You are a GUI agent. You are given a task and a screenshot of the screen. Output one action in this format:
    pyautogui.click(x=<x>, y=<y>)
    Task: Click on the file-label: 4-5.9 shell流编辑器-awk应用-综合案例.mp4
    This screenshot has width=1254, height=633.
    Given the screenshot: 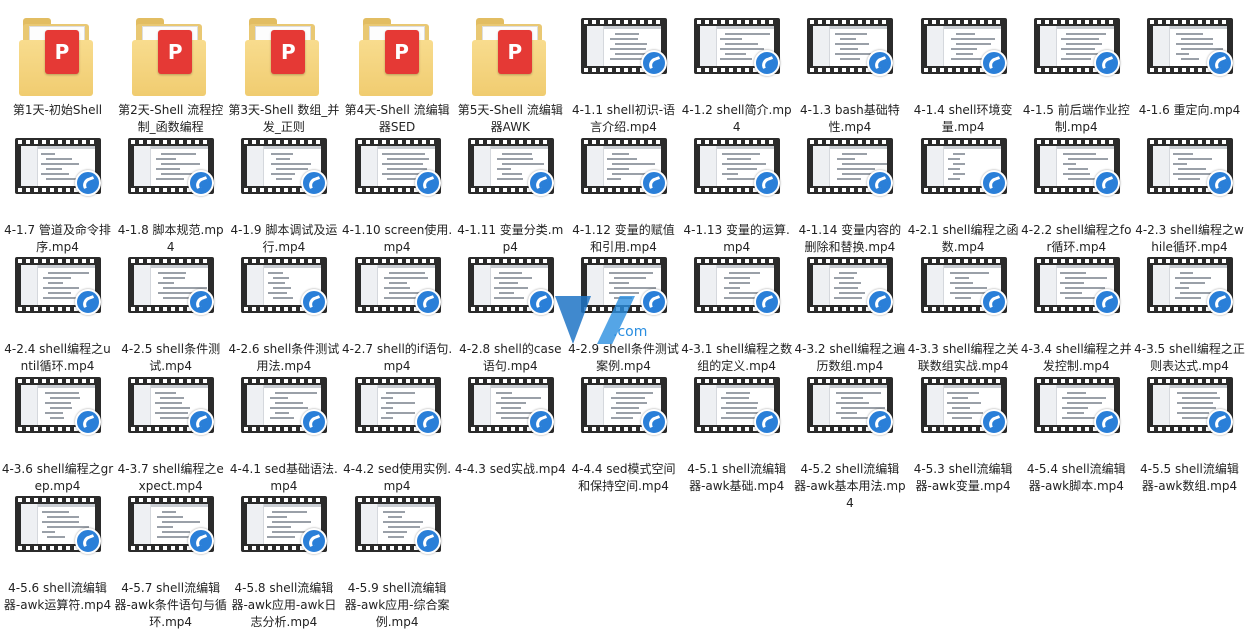 What is the action you would take?
    pyautogui.click(x=397, y=605)
    